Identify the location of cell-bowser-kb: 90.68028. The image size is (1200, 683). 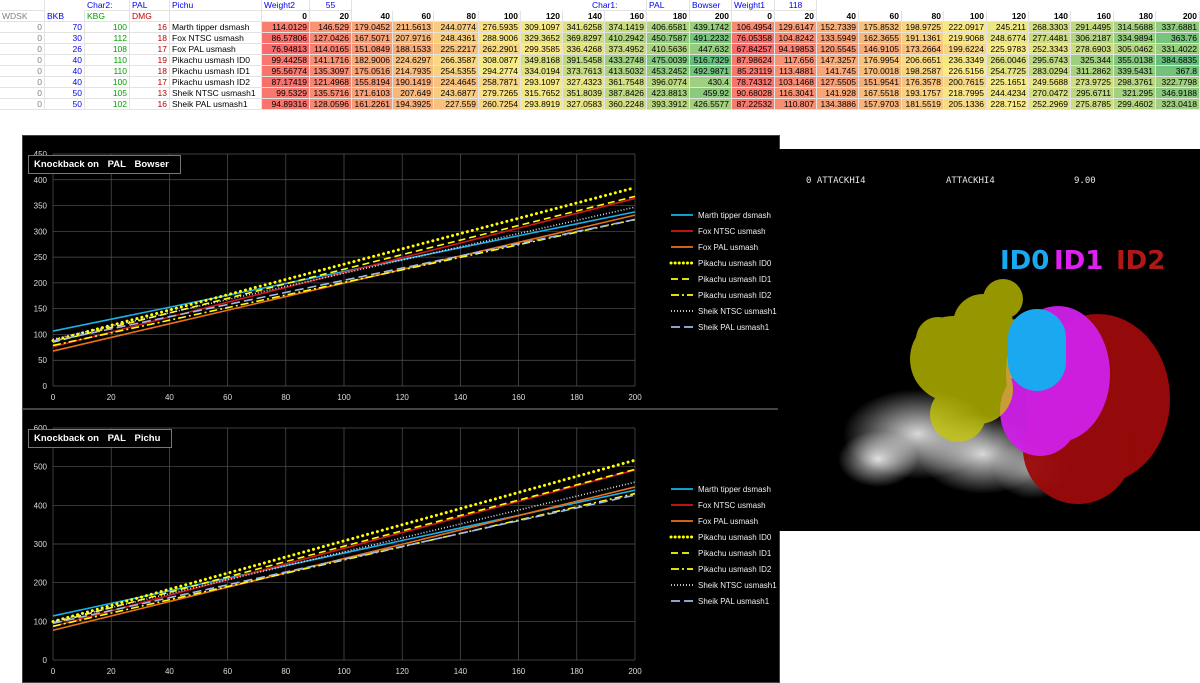
(753, 93).